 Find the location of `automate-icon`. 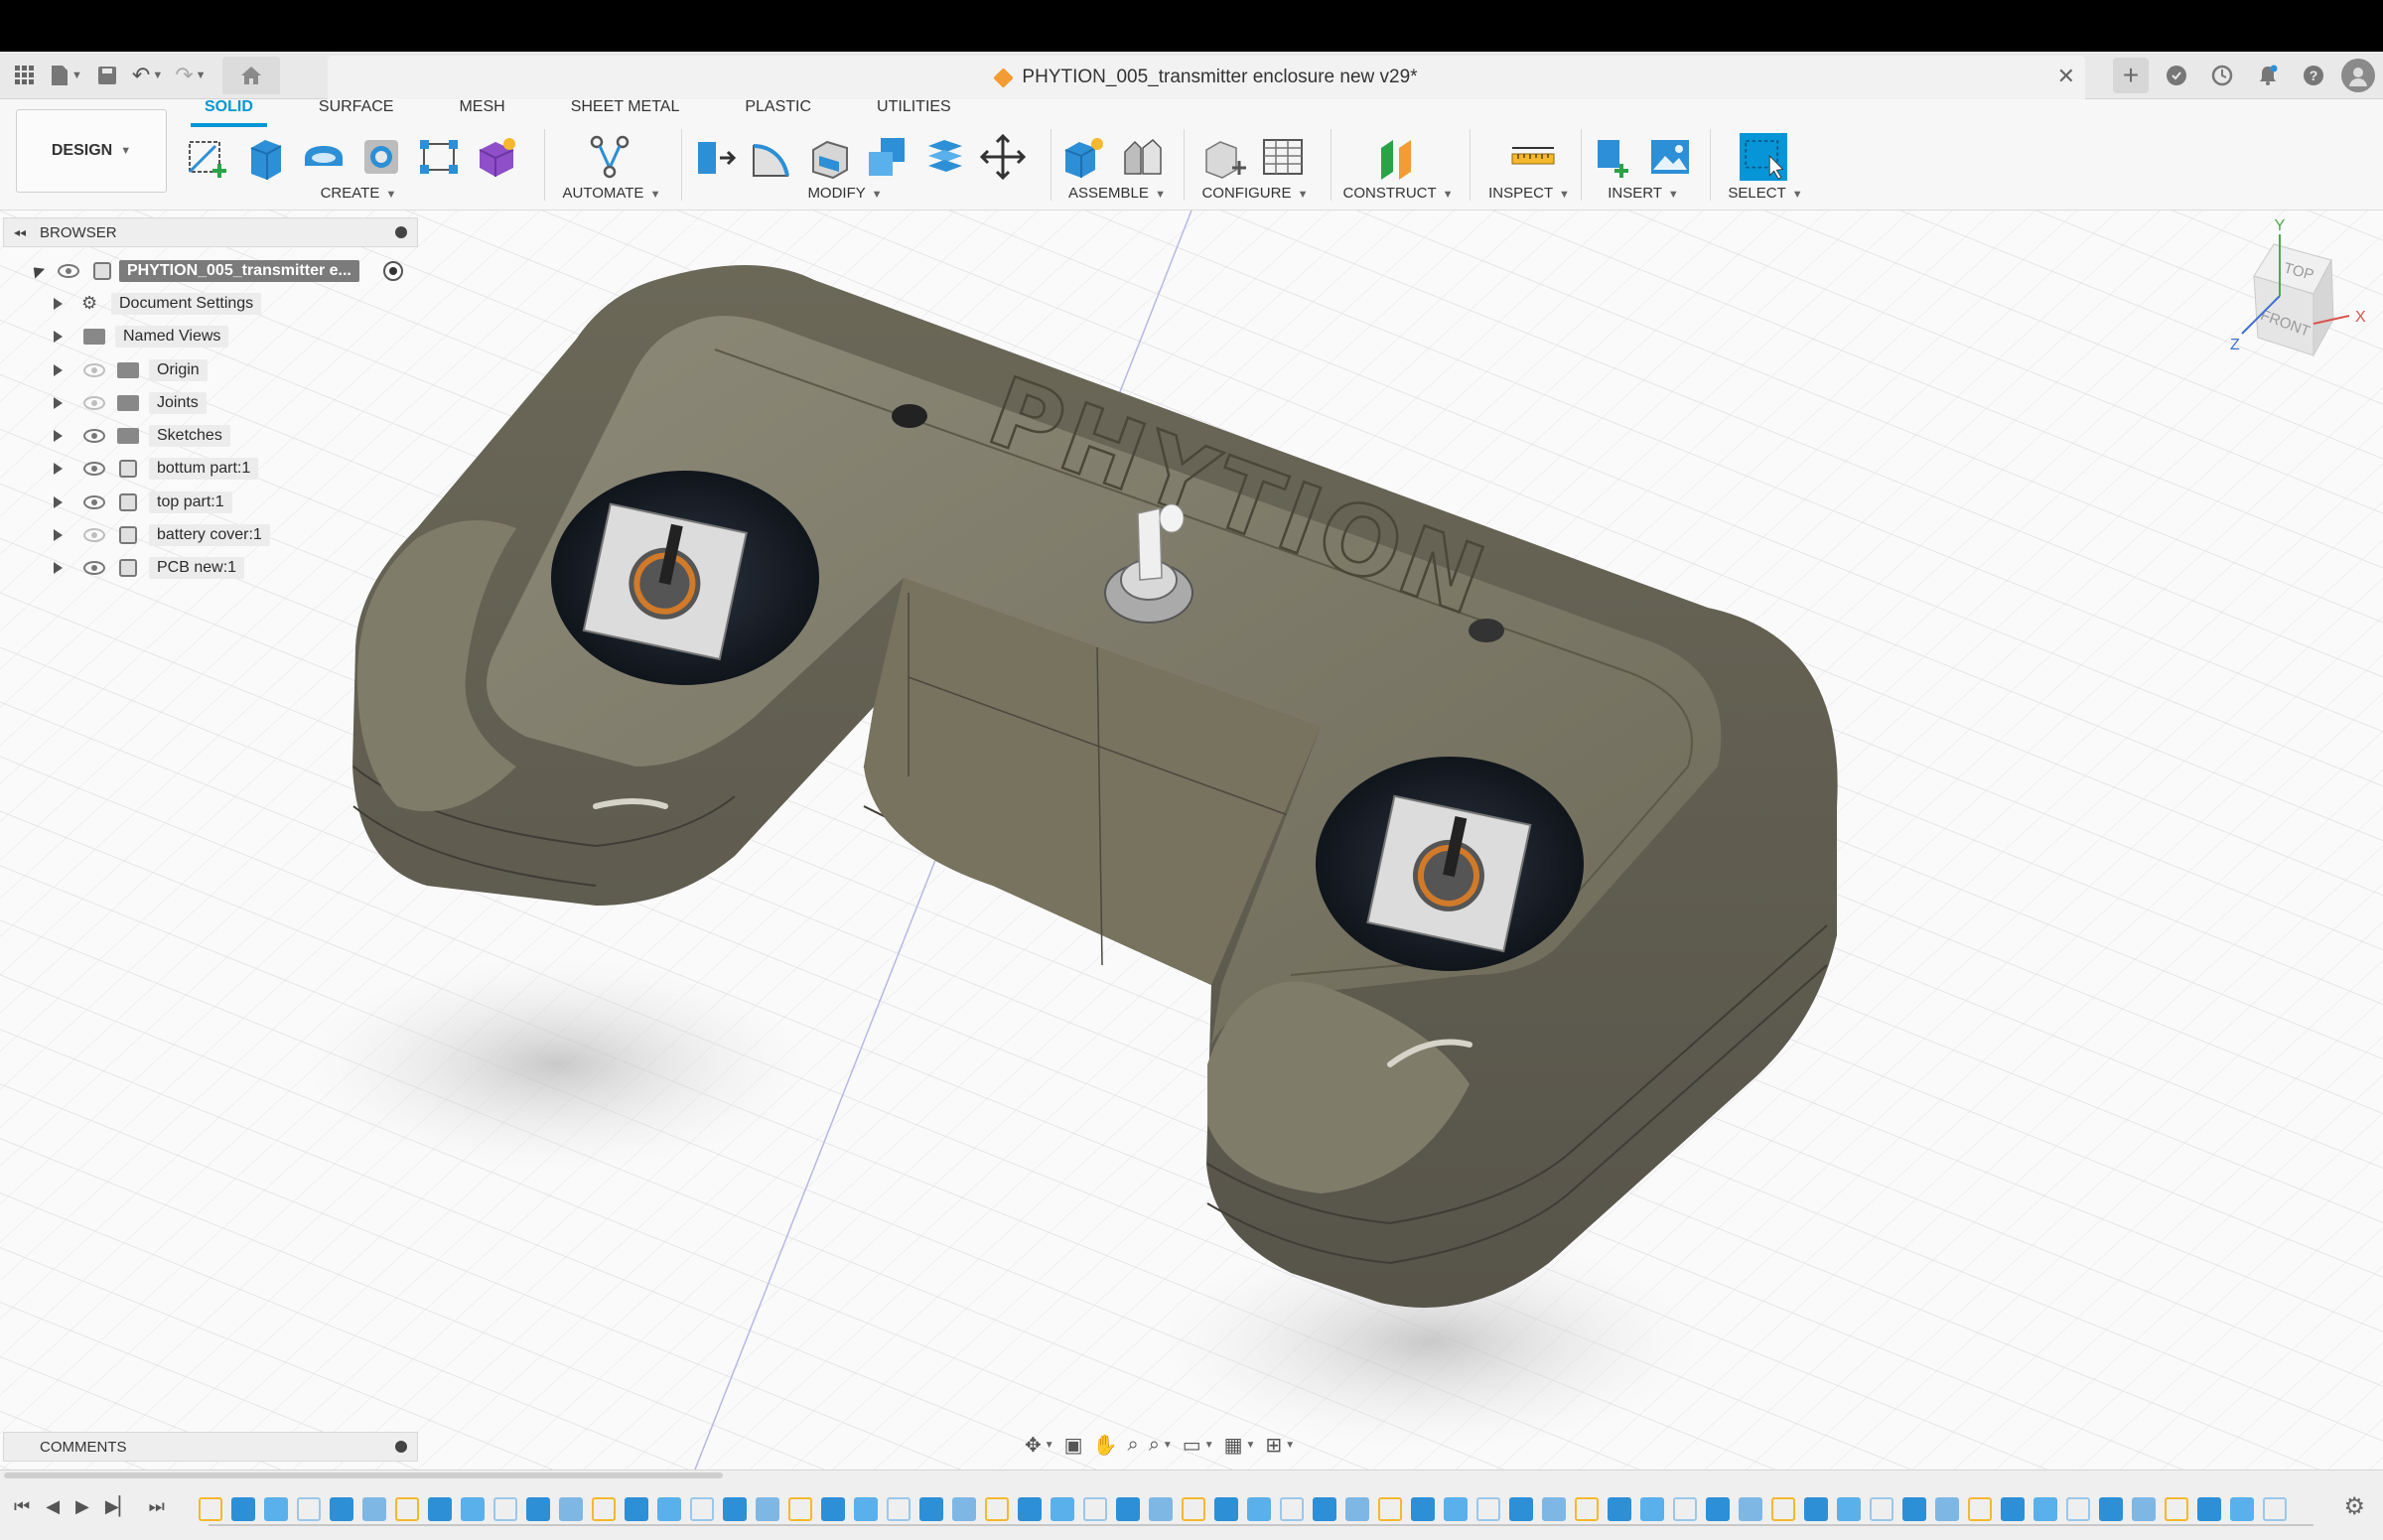

automate-icon is located at coordinates (609, 157).